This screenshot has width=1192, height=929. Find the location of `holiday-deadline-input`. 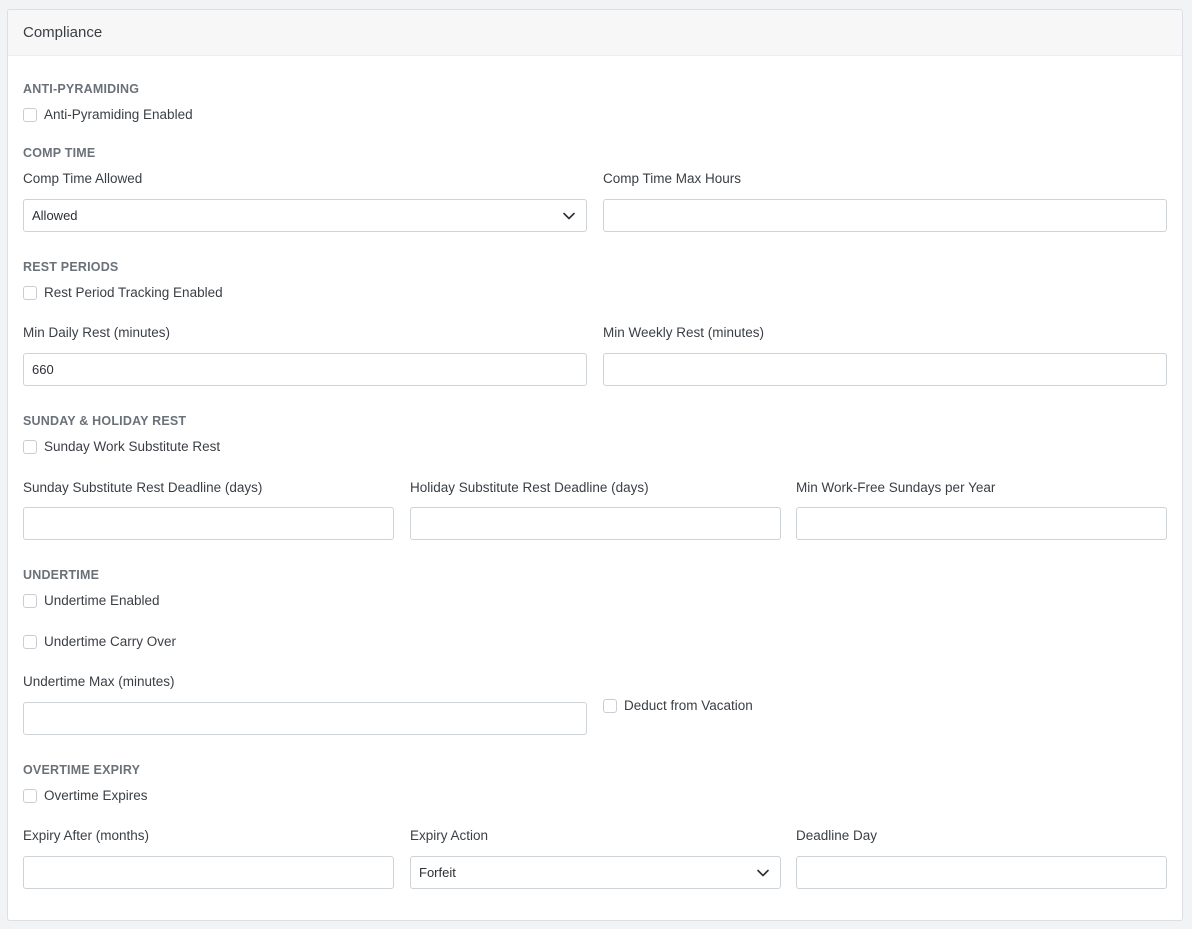

holiday-deadline-input is located at coordinates (595, 523).